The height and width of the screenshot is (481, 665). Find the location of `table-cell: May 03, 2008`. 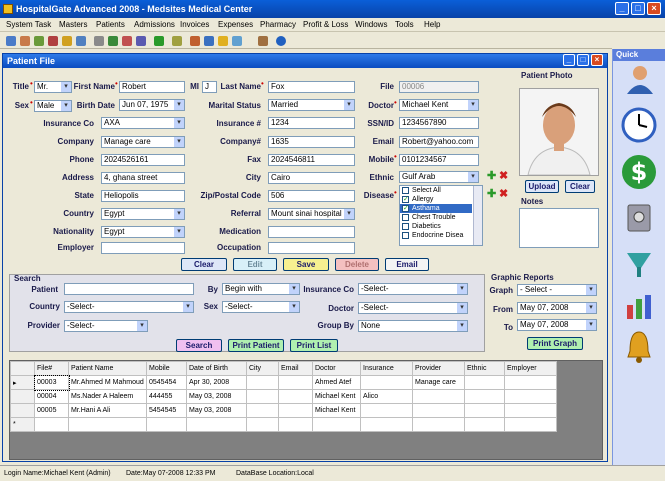

table-cell: May 03, 2008 is located at coordinates (216, 396).